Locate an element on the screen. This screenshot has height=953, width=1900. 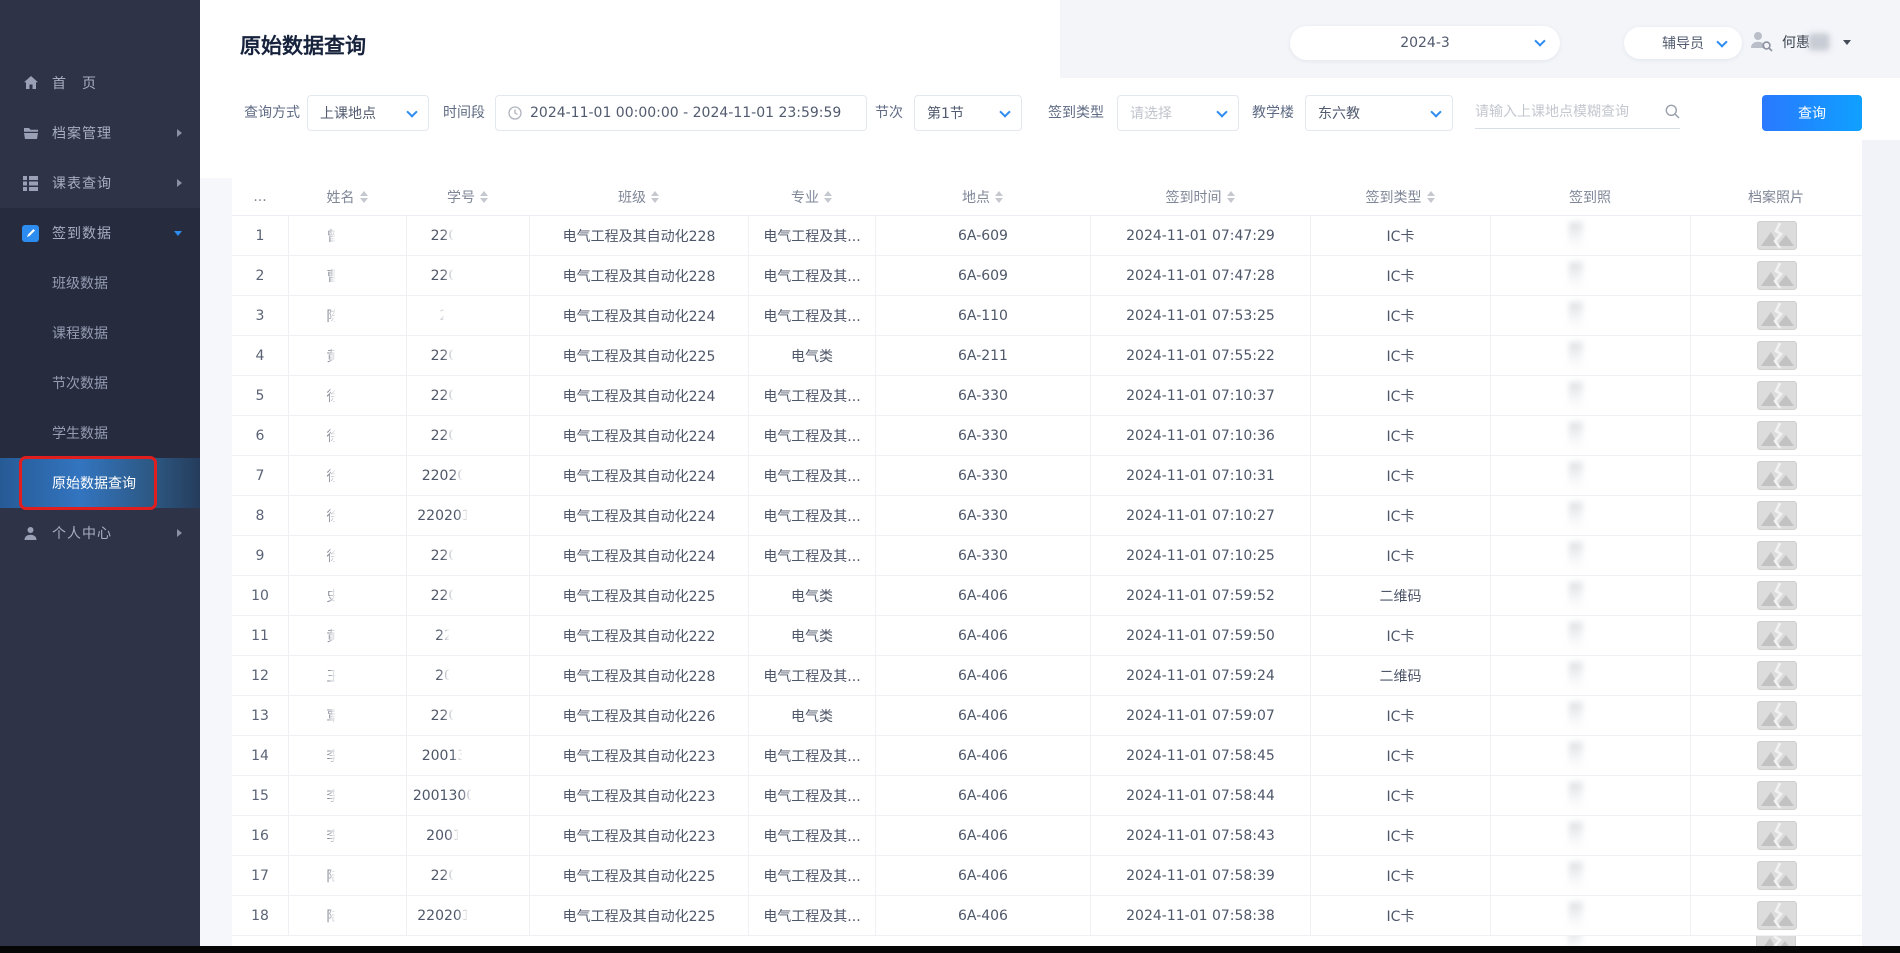
column-header-sign-time: 签到时间 is located at coordinates (1200, 197).